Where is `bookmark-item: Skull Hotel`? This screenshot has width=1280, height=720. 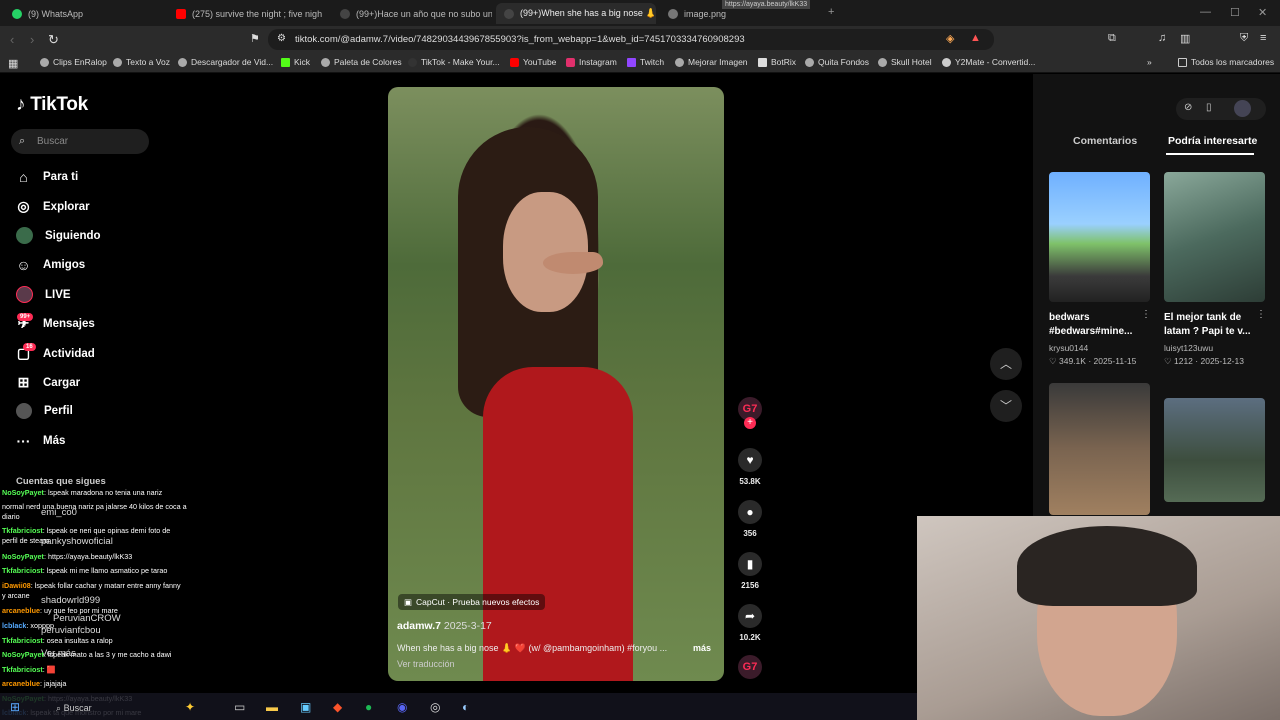
bookmark-item: Skull Hotel is located at coordinates (905, 62).